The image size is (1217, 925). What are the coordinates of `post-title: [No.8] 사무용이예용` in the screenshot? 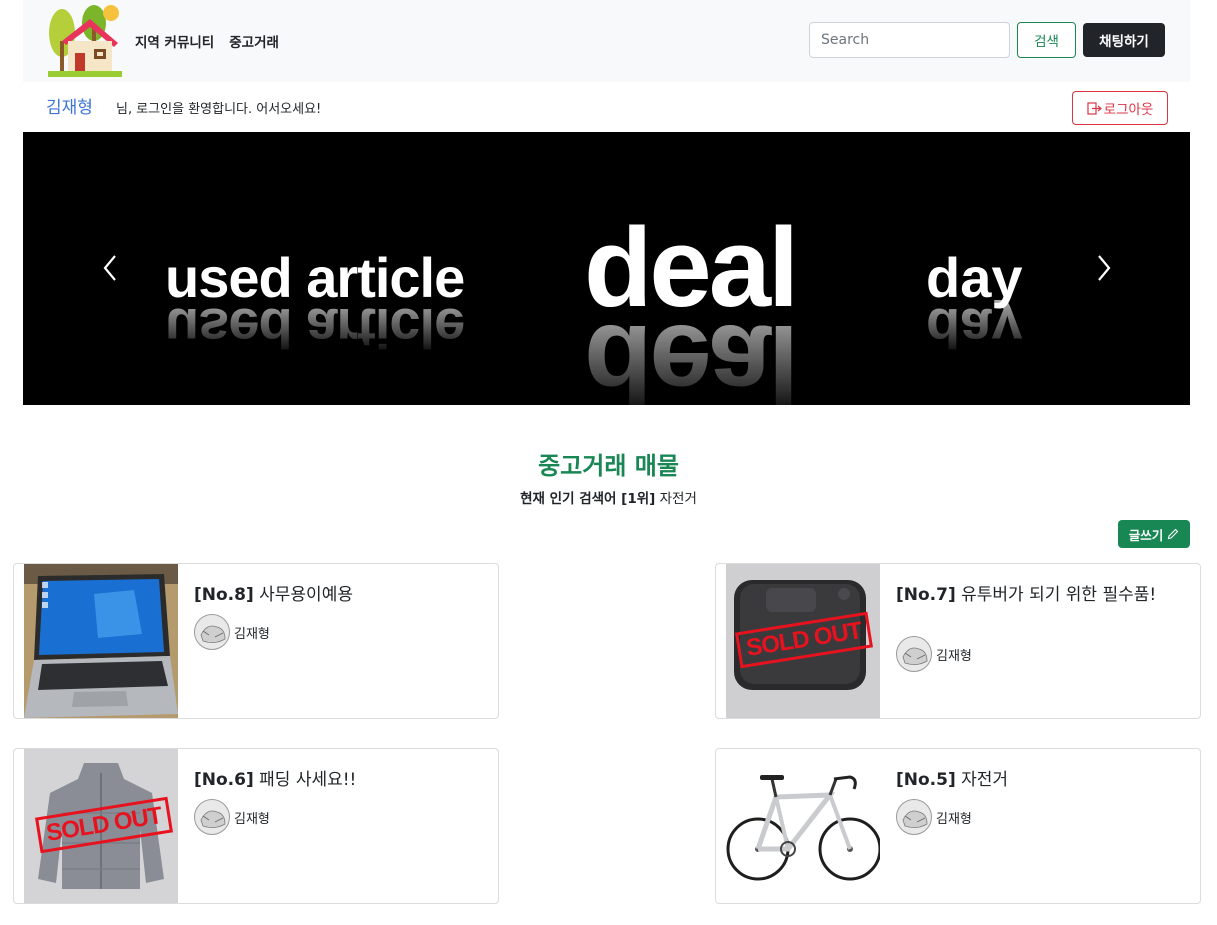 It's located at (339, 595).